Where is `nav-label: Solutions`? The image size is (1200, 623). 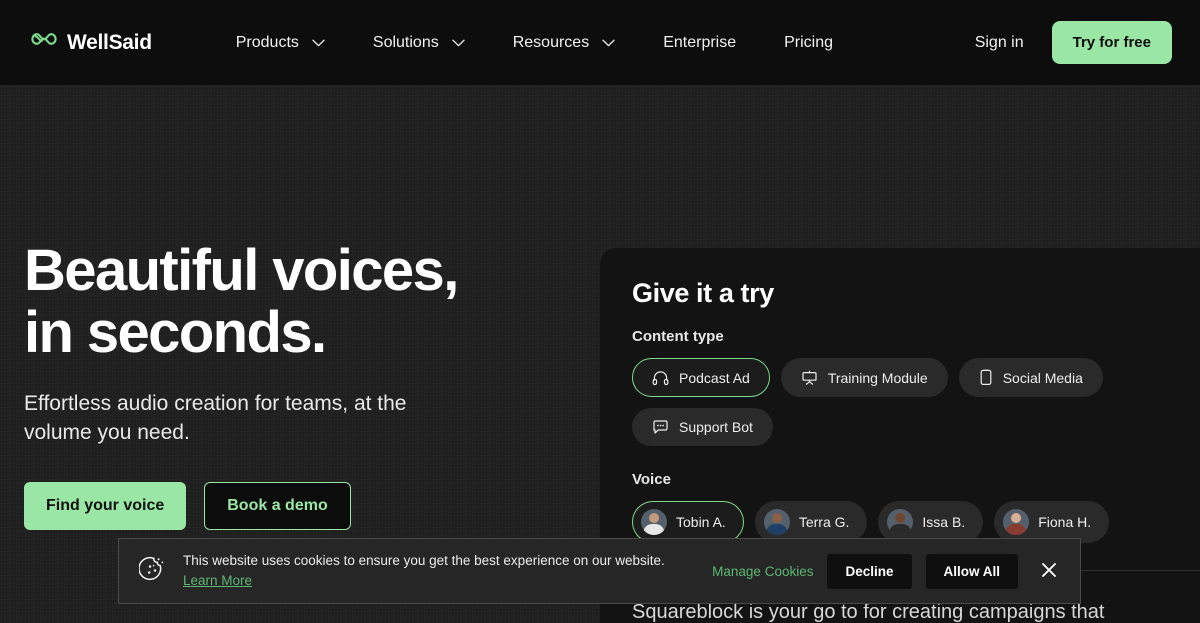
nav-label: Solutions is located at coordinates (405, 42).